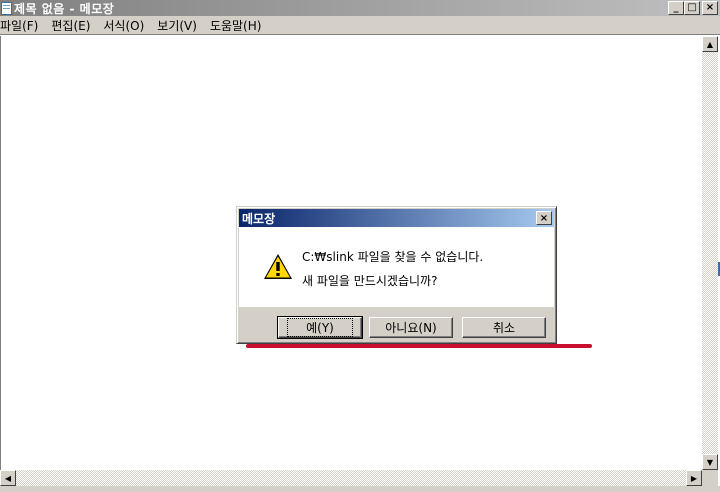 The image size is (720, 492). What do you see at coordinates (360, 489) in the screenshot?
I see `window-bottom-border` at bounding box center [360, 489].